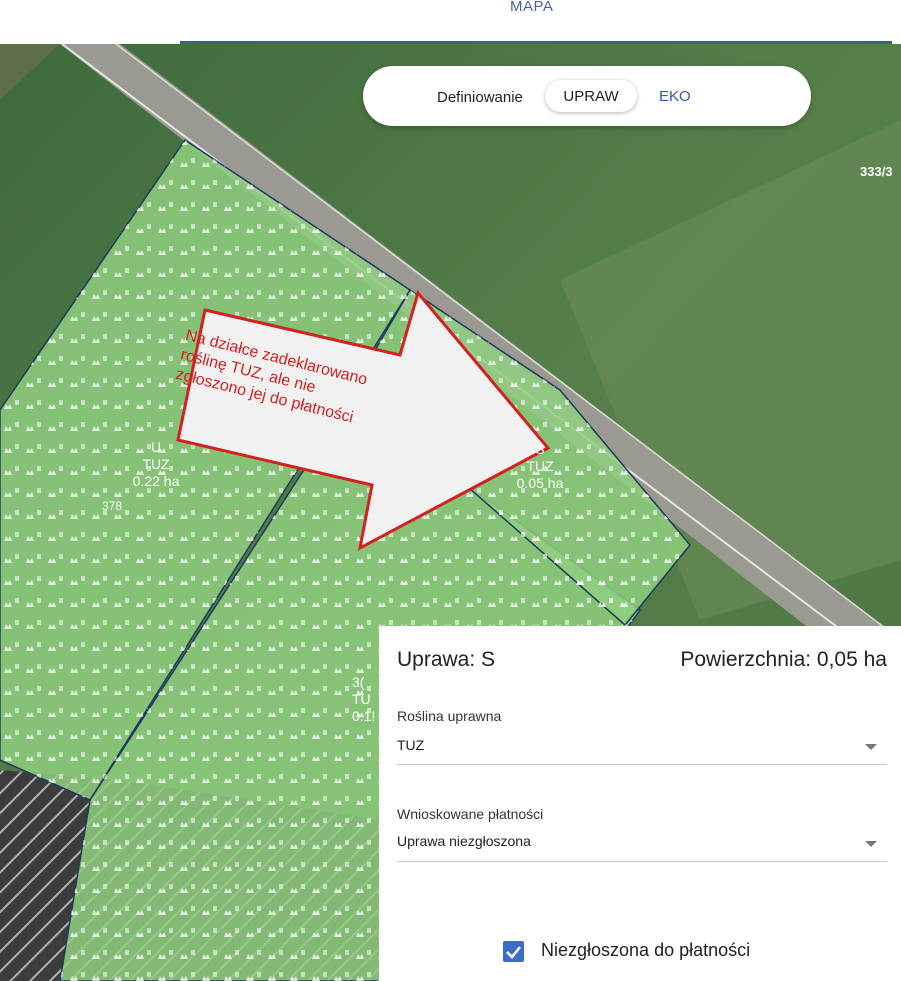 This screenshot has width=901, height=981. Describe the element at coordinates (642, 861) in the screenshot. I see `payment-select-underline` at that location.